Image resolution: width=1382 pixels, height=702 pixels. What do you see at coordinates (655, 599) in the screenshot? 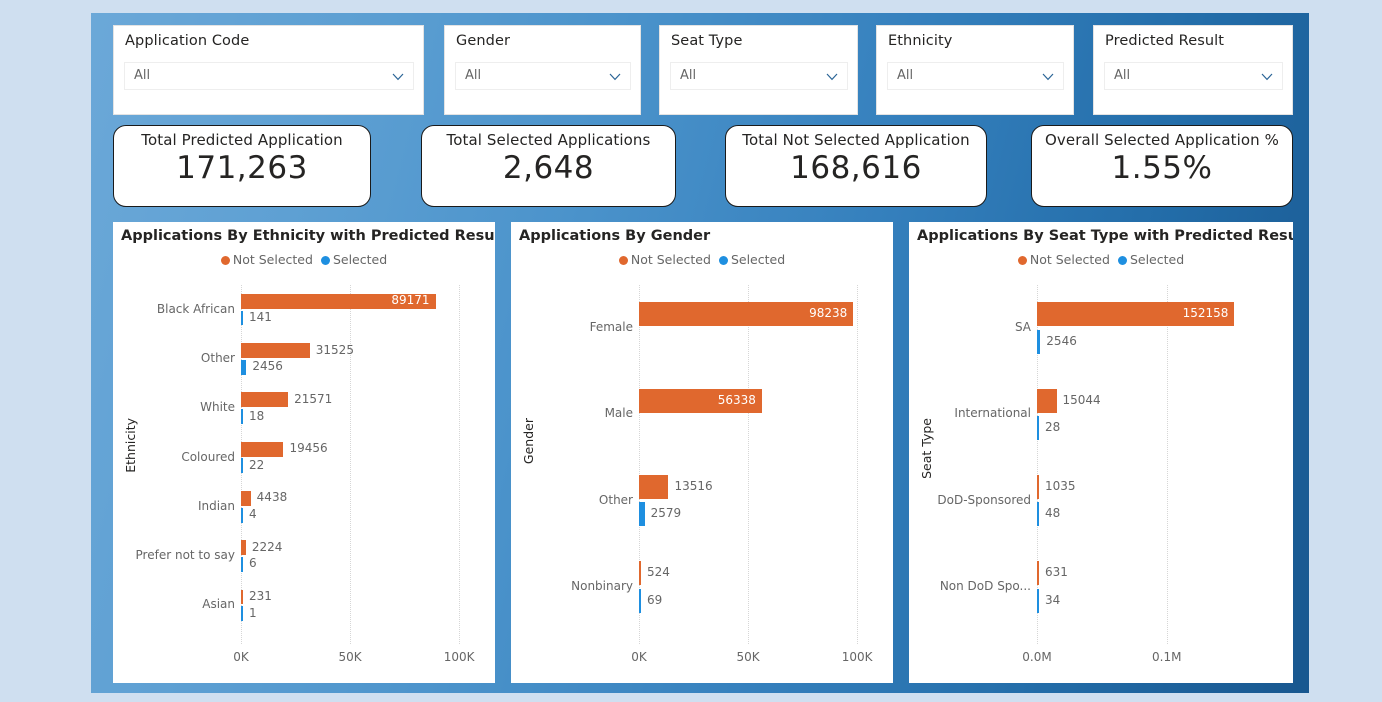
I see `bar-data-label: 69` at bounding box center [655, 599].